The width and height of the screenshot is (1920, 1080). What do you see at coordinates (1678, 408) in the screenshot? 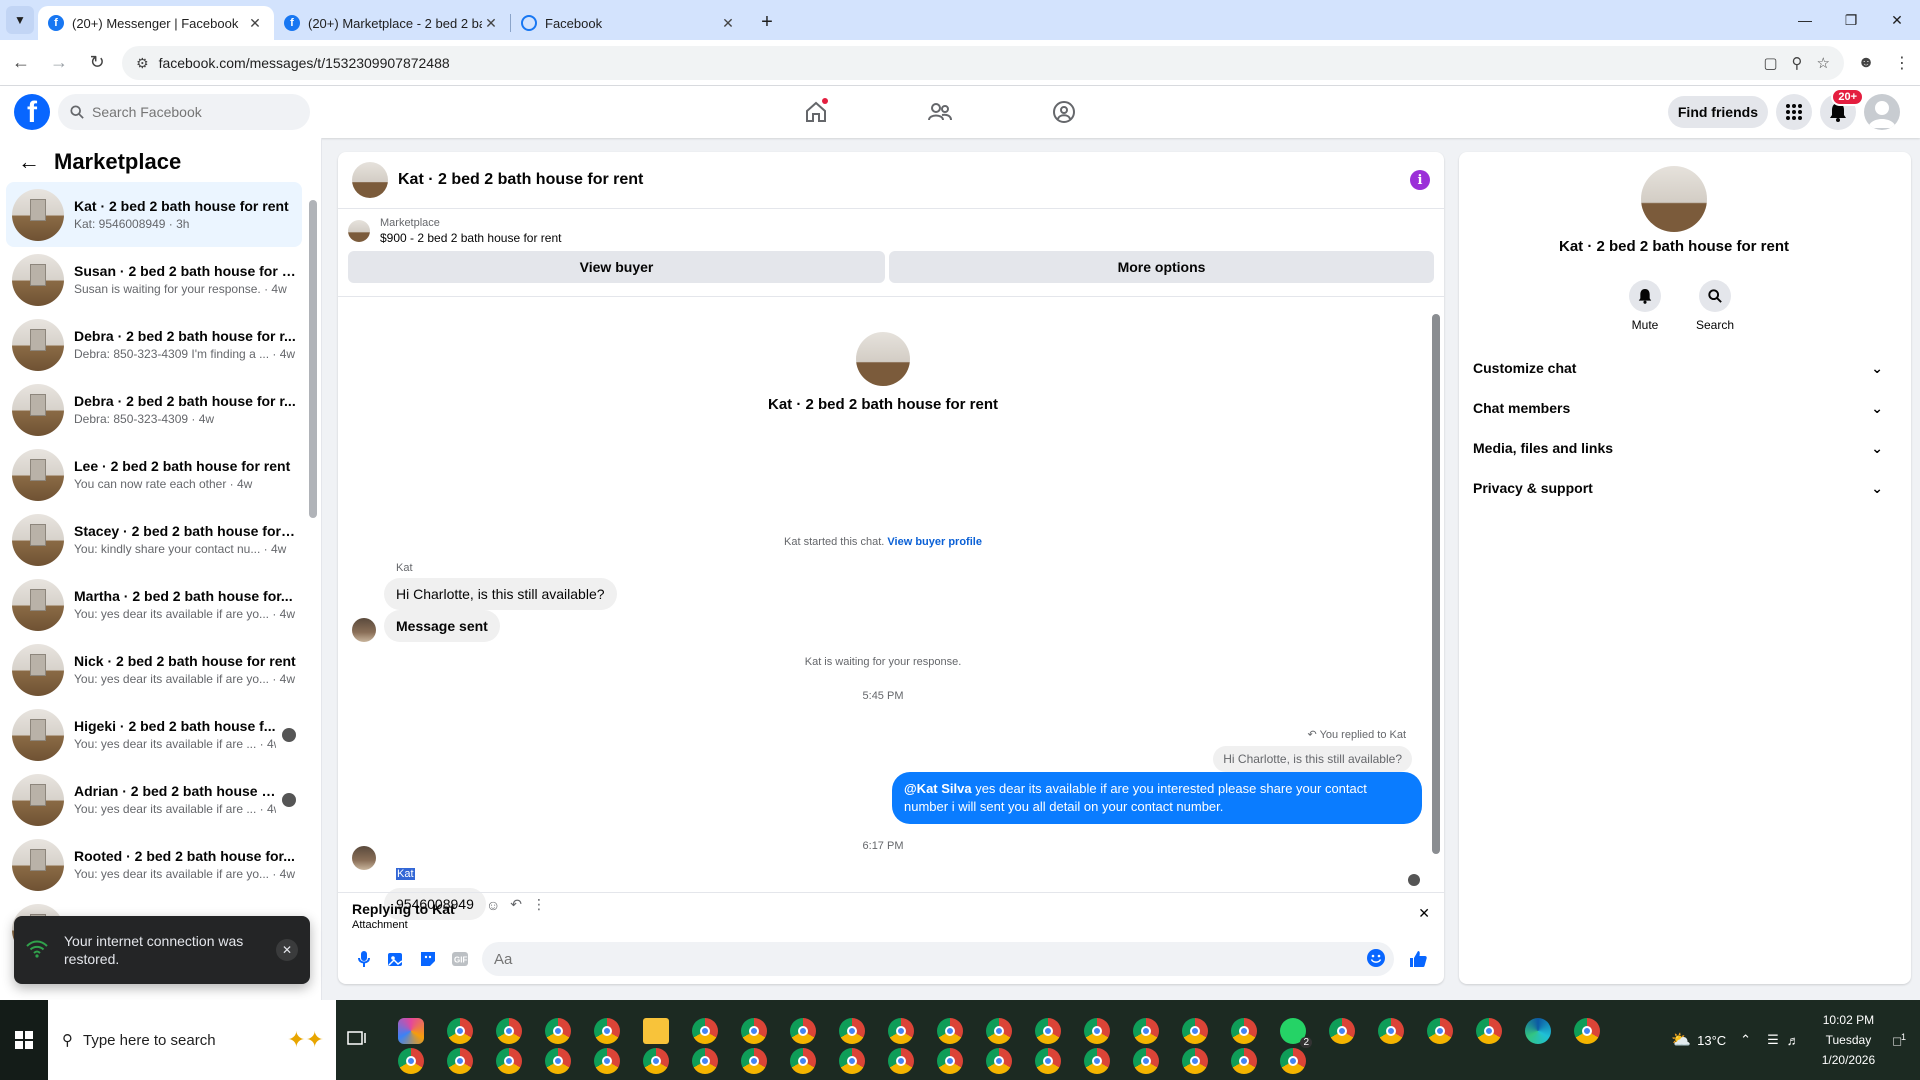
I see `chat-members-item: Chat members ⌄` at bounding box center [1678, 408].